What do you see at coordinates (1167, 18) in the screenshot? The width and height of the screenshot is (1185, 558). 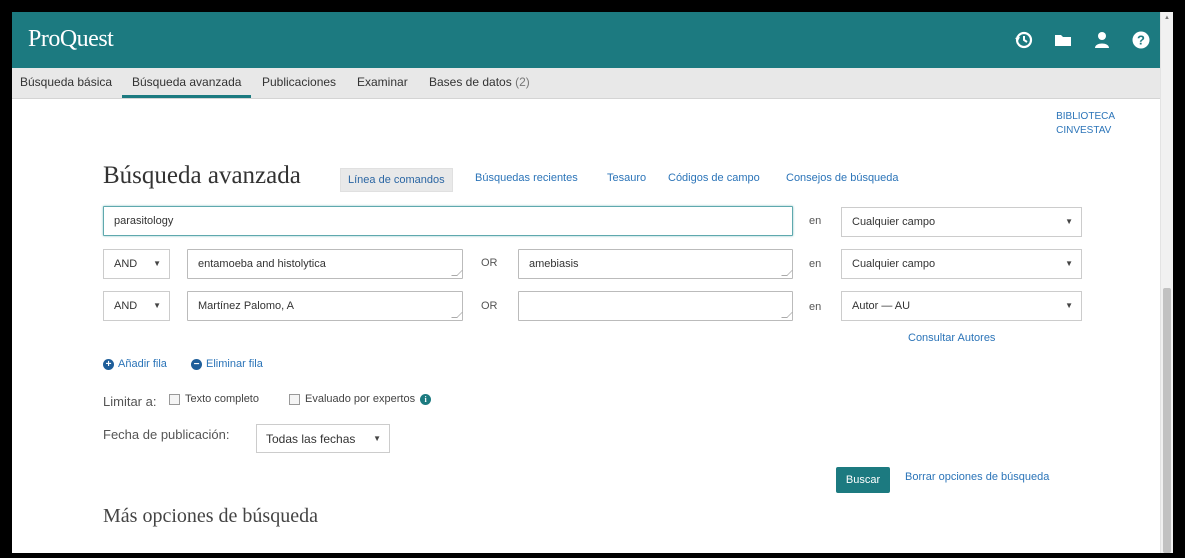 I see `scroll-up-arrow-icon: ▲` at bounding box center [1167, 18].